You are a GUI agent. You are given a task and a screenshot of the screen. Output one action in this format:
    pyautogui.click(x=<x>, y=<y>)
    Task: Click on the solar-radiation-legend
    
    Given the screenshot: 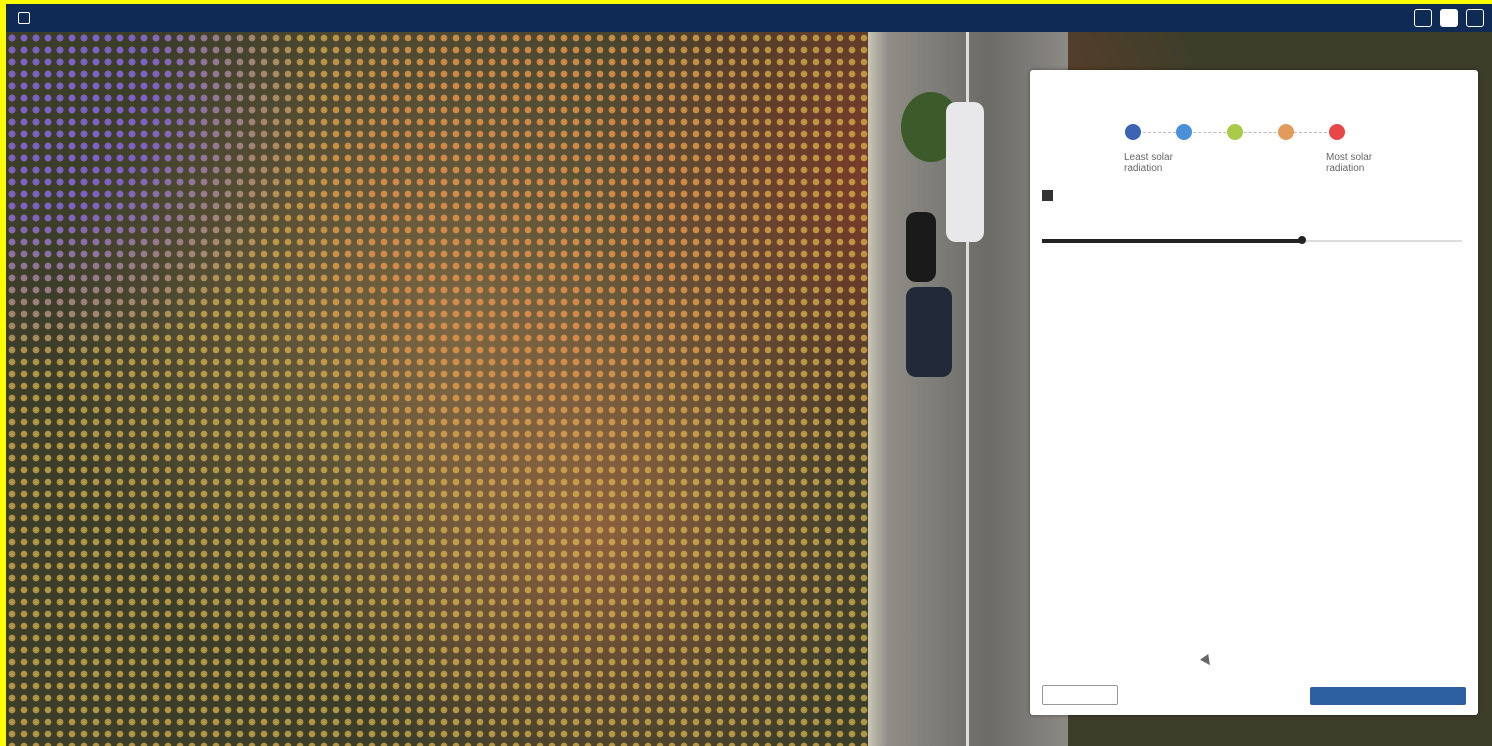 What is the action you would take?
    pyautogui.click(x=1235, y=132)
    